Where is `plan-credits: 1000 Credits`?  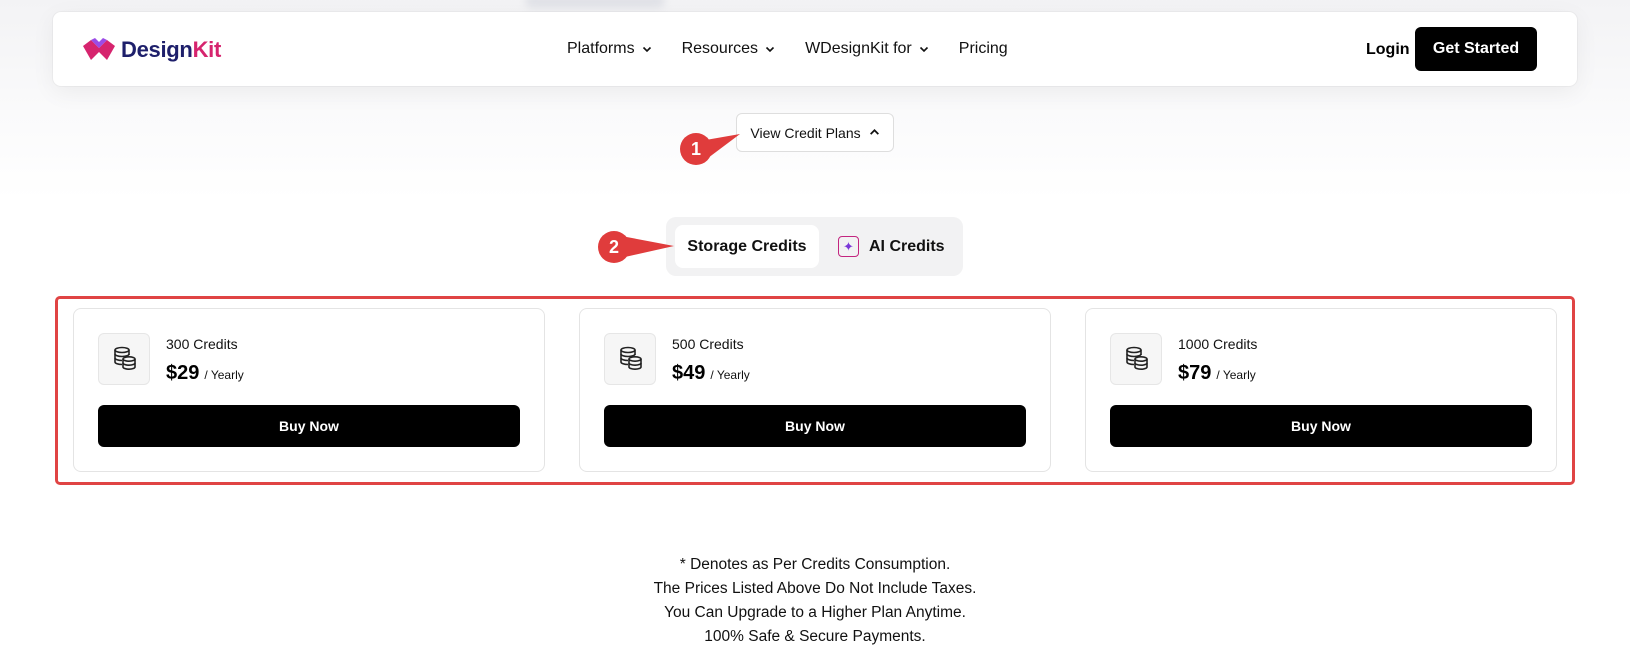
plan-credits: 1000 Credits is located at coordinates (1218, 344).